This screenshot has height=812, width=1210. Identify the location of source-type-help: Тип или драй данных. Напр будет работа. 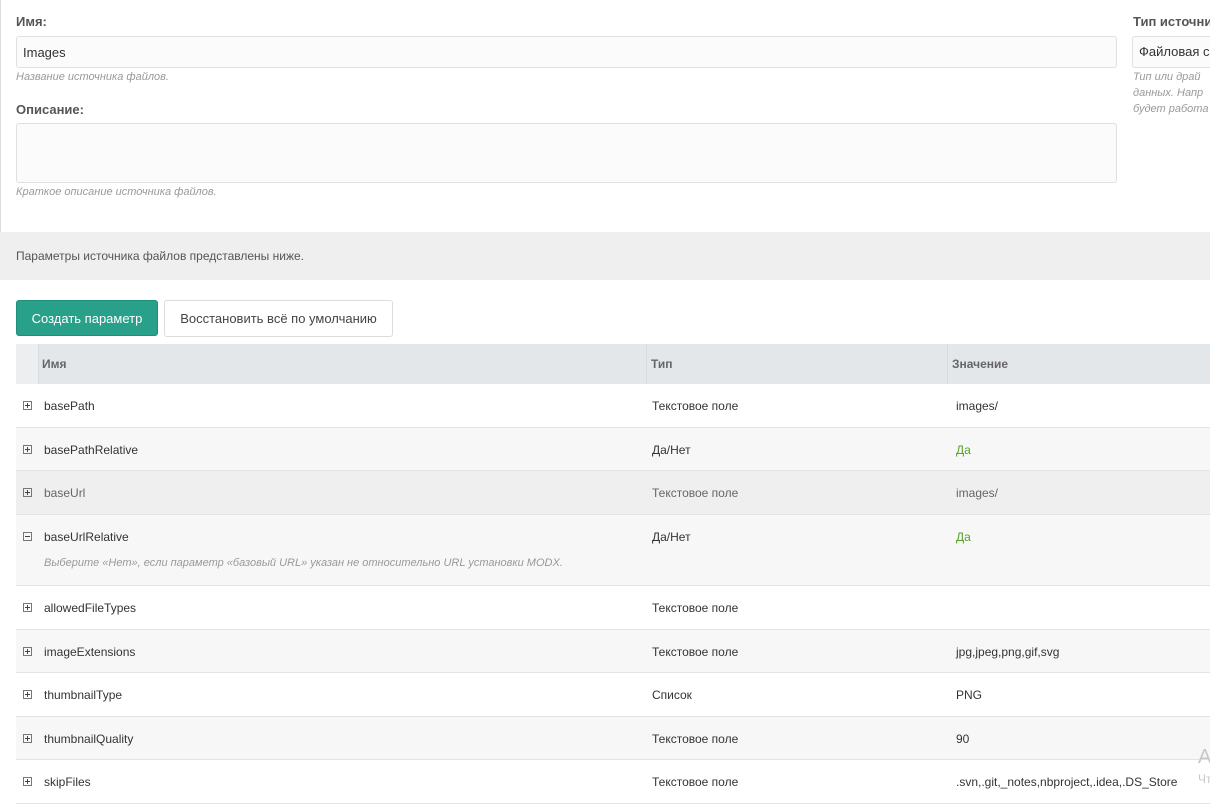
(1170, 93).